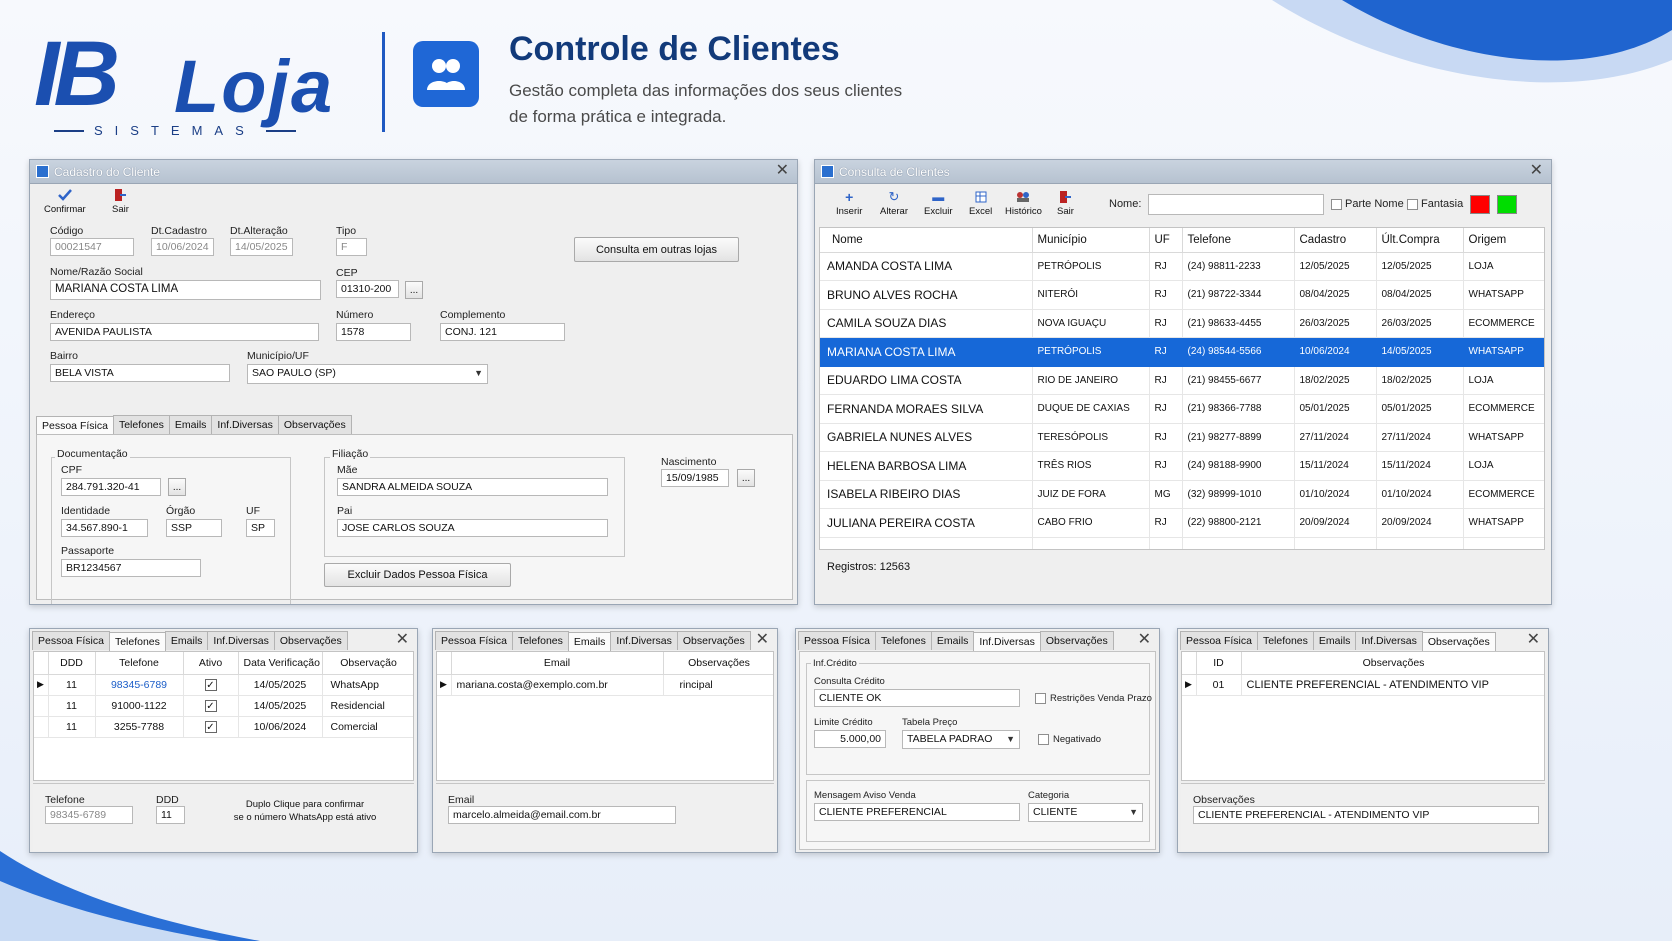  I want to click on col-nome: Nome, so click(926, 240).